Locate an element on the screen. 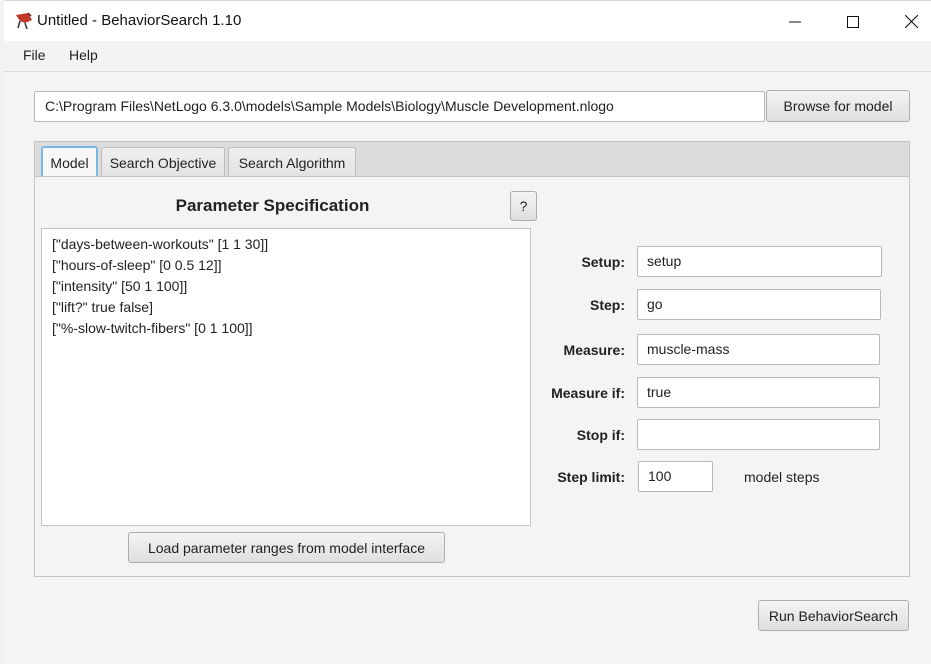 The width and height of the screenshot is (931, 664). run-behaviorsearch-button: Run BehaviorSearch is located at coordinates (833, 615).